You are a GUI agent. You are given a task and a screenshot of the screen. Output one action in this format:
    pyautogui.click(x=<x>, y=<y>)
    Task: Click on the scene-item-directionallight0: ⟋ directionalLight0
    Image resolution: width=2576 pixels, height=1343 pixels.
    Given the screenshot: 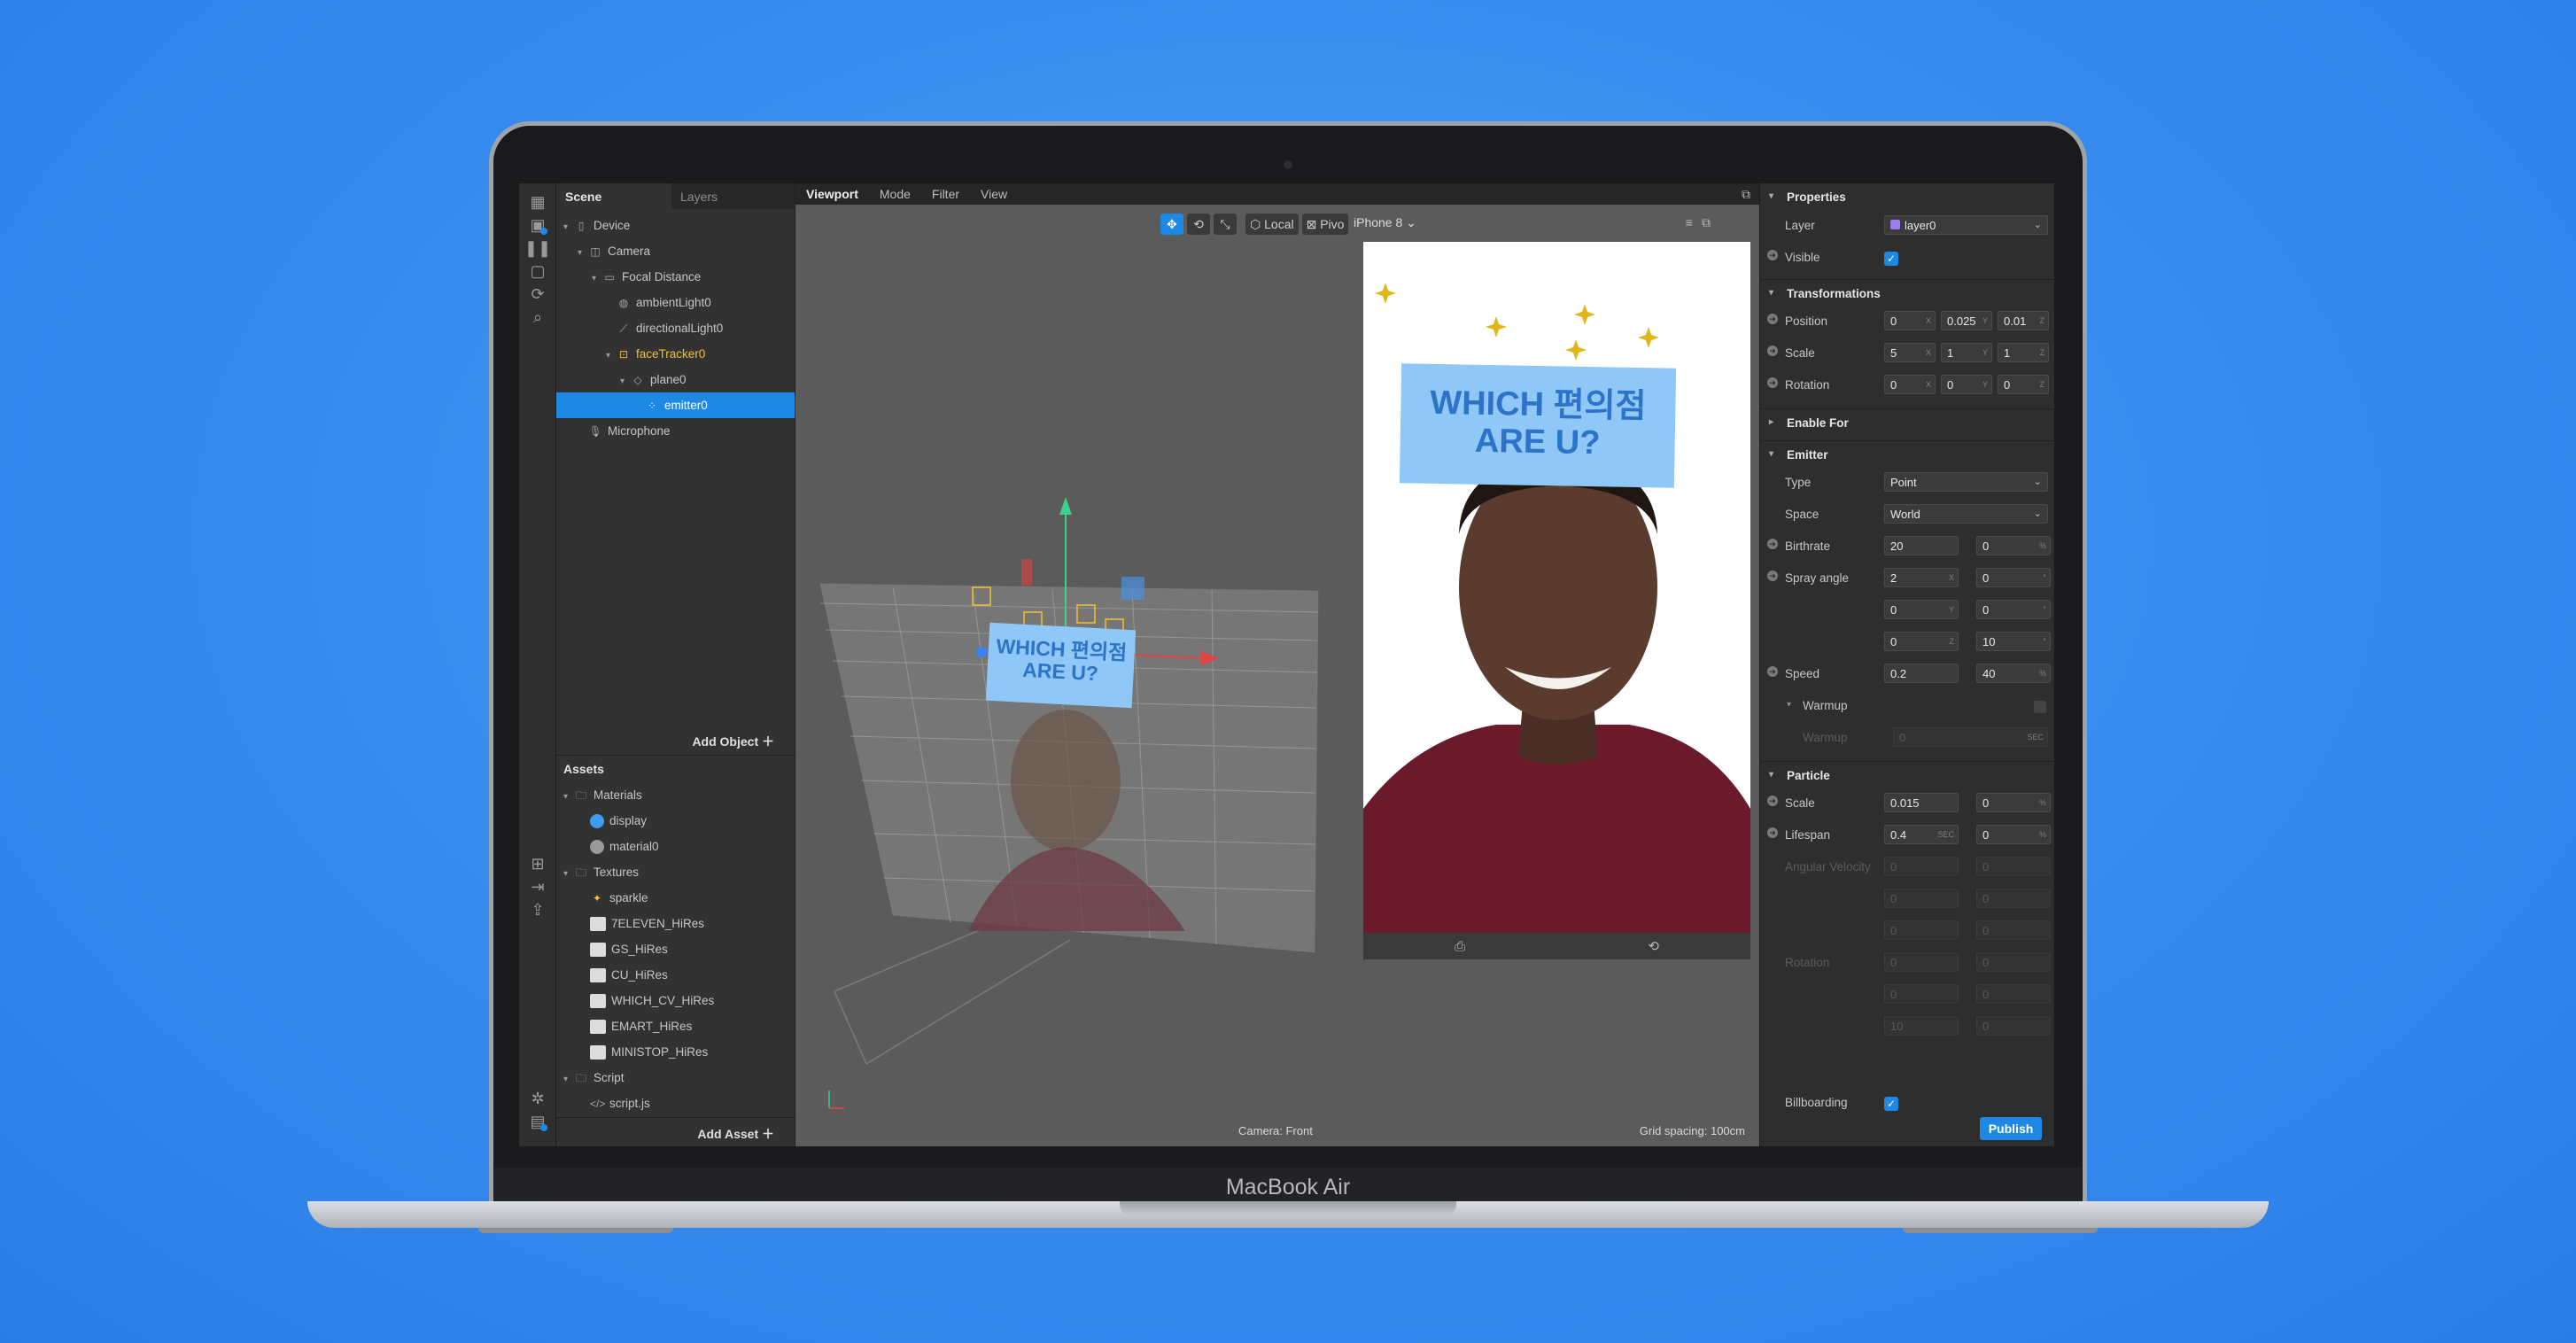 What is the action you would take?
    pyautogui.click(x=675, y=328)
    